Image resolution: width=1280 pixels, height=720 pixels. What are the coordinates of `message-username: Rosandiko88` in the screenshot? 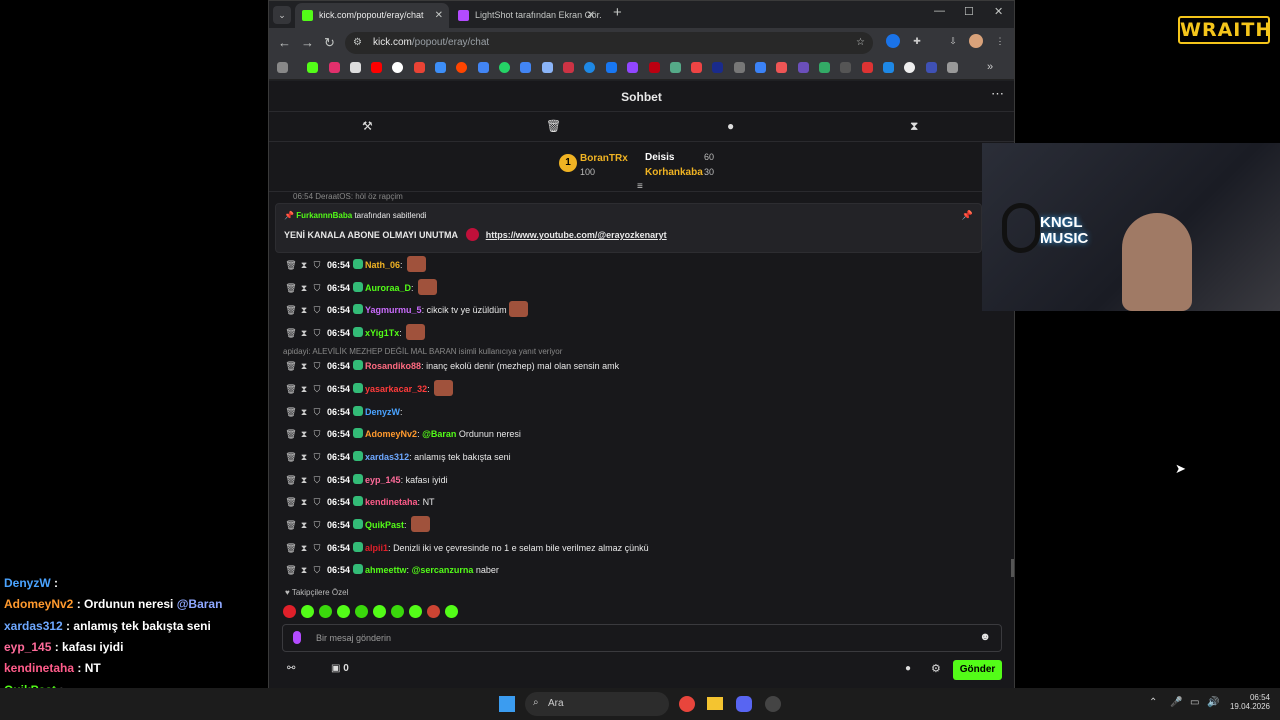 It's located at (393, 366).